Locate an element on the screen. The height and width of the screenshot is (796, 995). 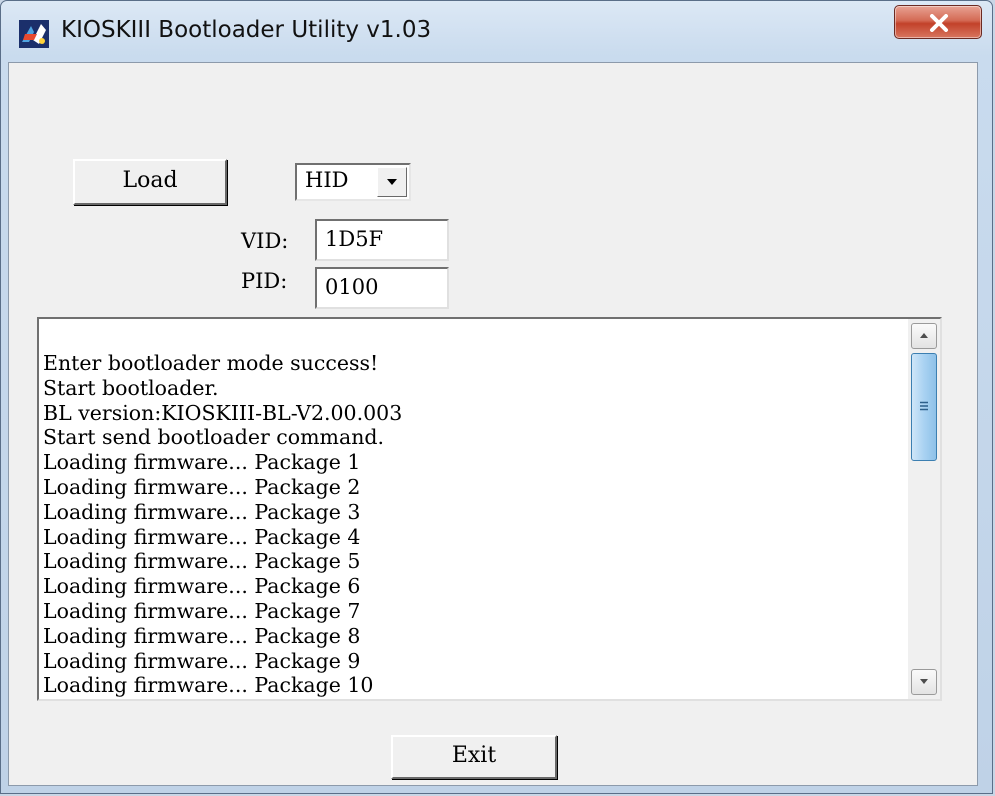
close-button is located at coordinates (938, 22).